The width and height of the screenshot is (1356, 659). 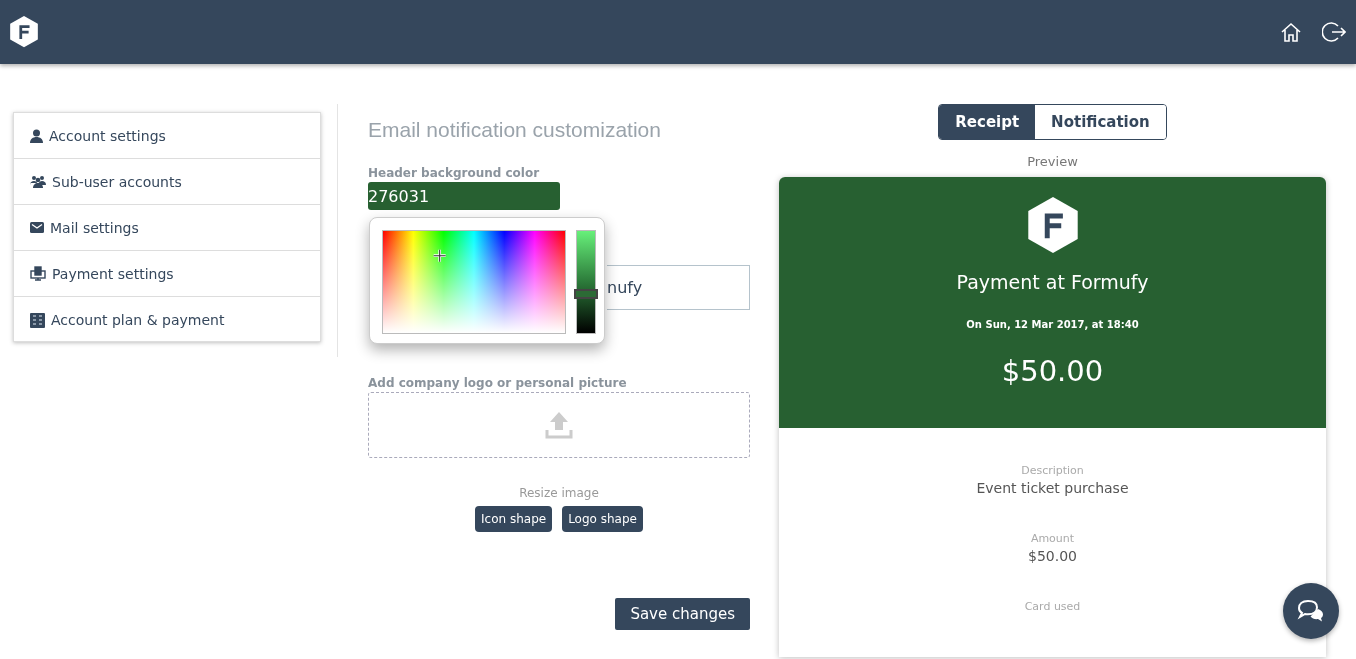 What do you see at coordinates (167, 274) in the screenshot?
I see `sidebar-item: Payment settings` at bounding box center [167, 274].